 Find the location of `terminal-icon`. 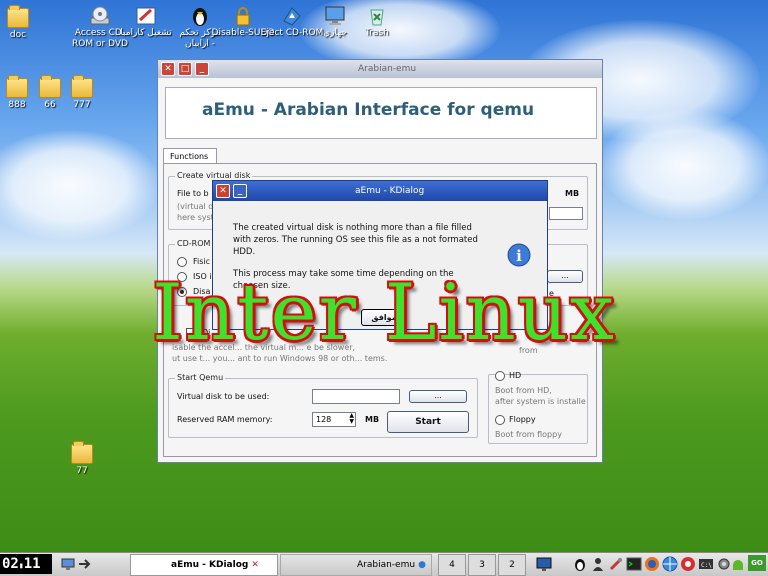

terminal-icon is located at coordinates (634, 564).